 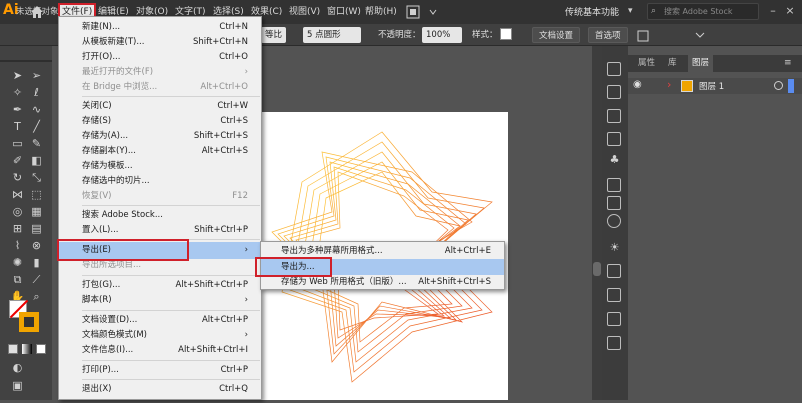 I want to click on zoom-tool-icon: ⌕, so click(x=36, y=296).